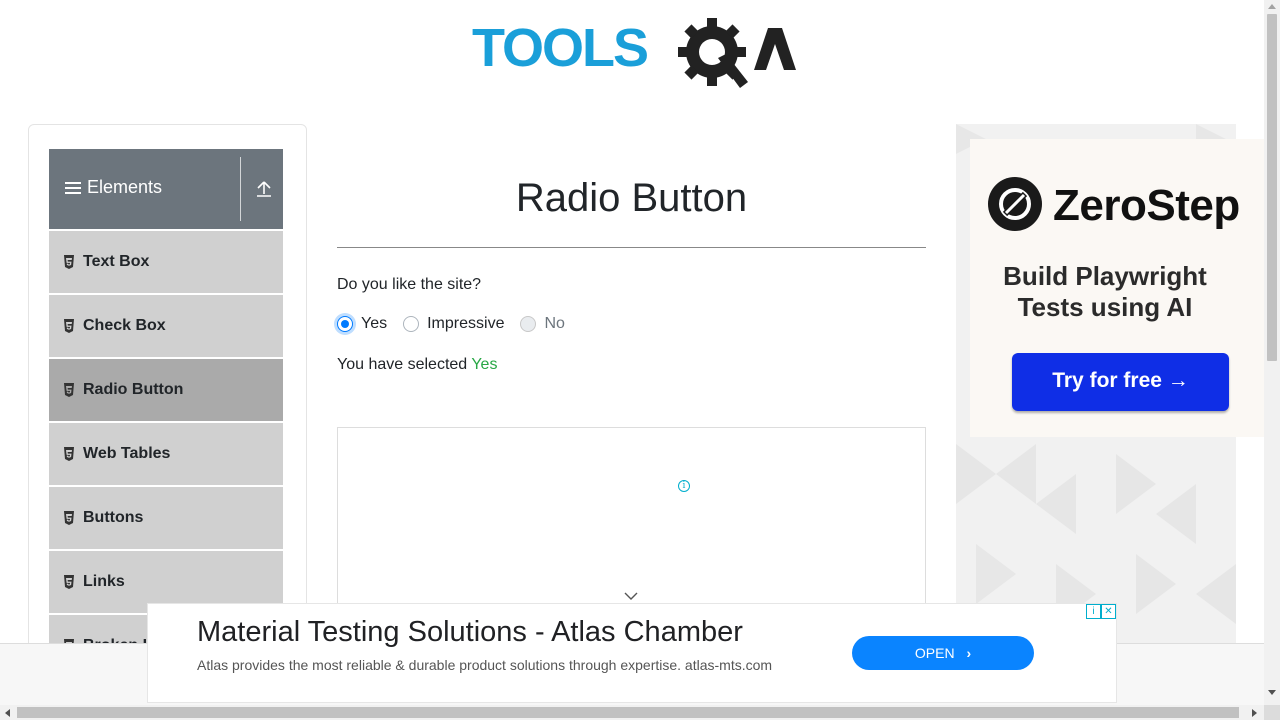 Image resolution: width=1280 pixels, height=720 pixels. I want to click on selection-result: You have selected Yes, so click(417, 365).